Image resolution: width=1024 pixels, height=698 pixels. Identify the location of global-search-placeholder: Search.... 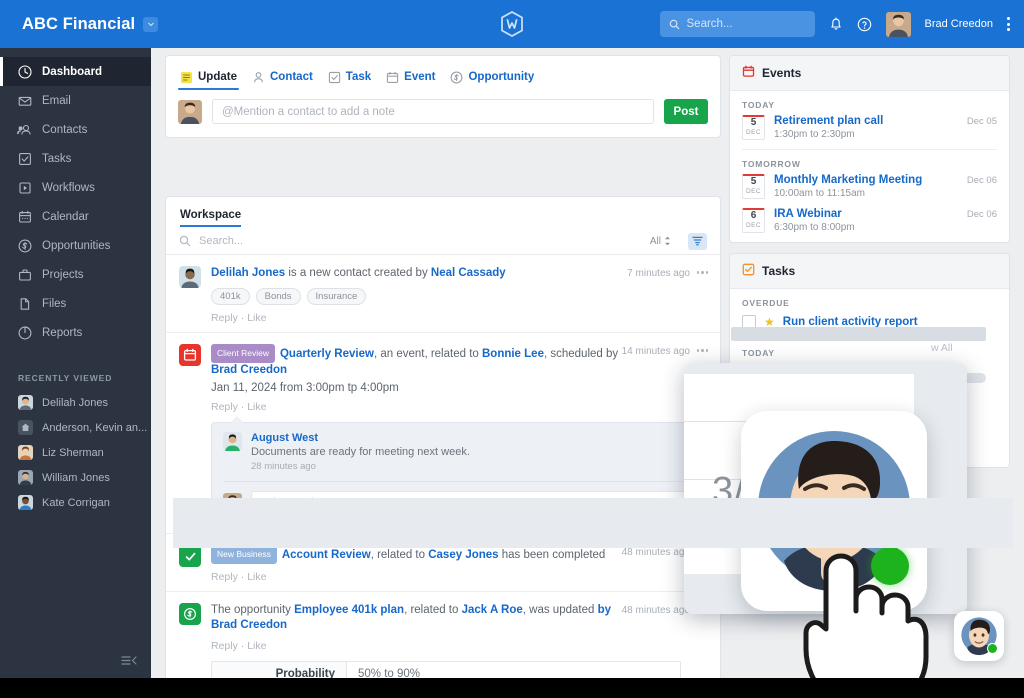
(709, 24).